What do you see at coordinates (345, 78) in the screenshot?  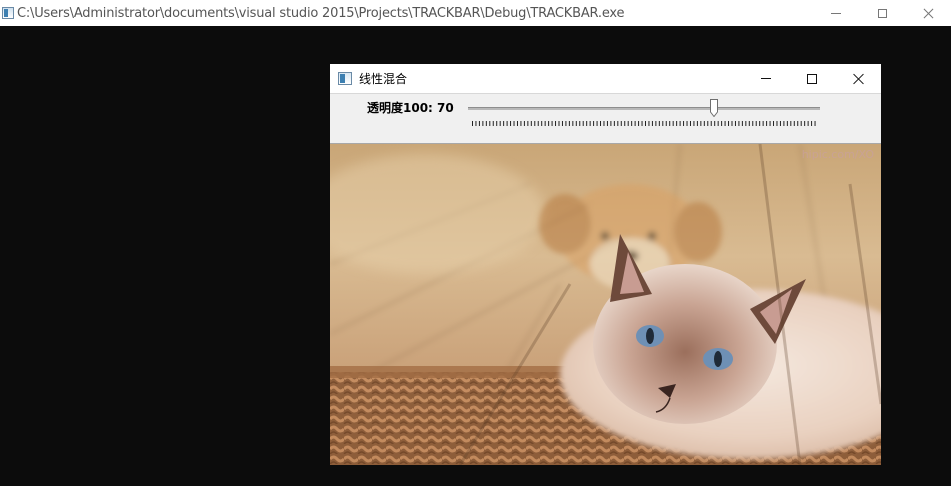 I see `window-app-icon` at bounding box center [345, 78].